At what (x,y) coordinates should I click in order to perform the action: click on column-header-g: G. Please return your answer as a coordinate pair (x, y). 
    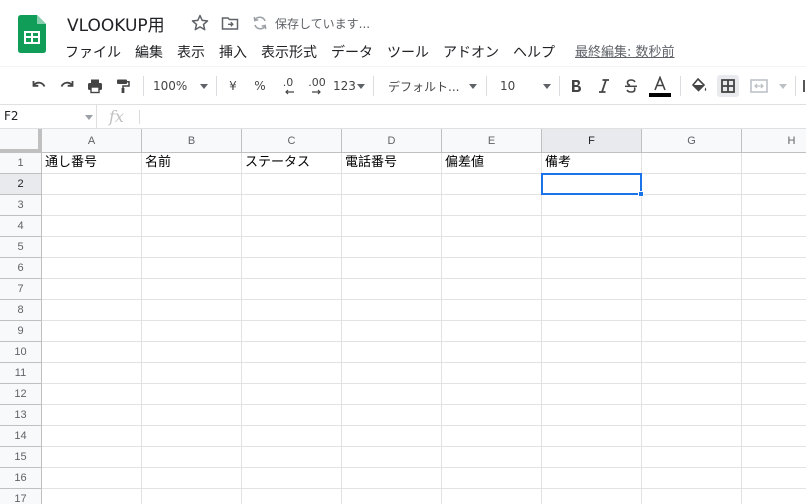
    Looking at the image, I should click on (692, 141).